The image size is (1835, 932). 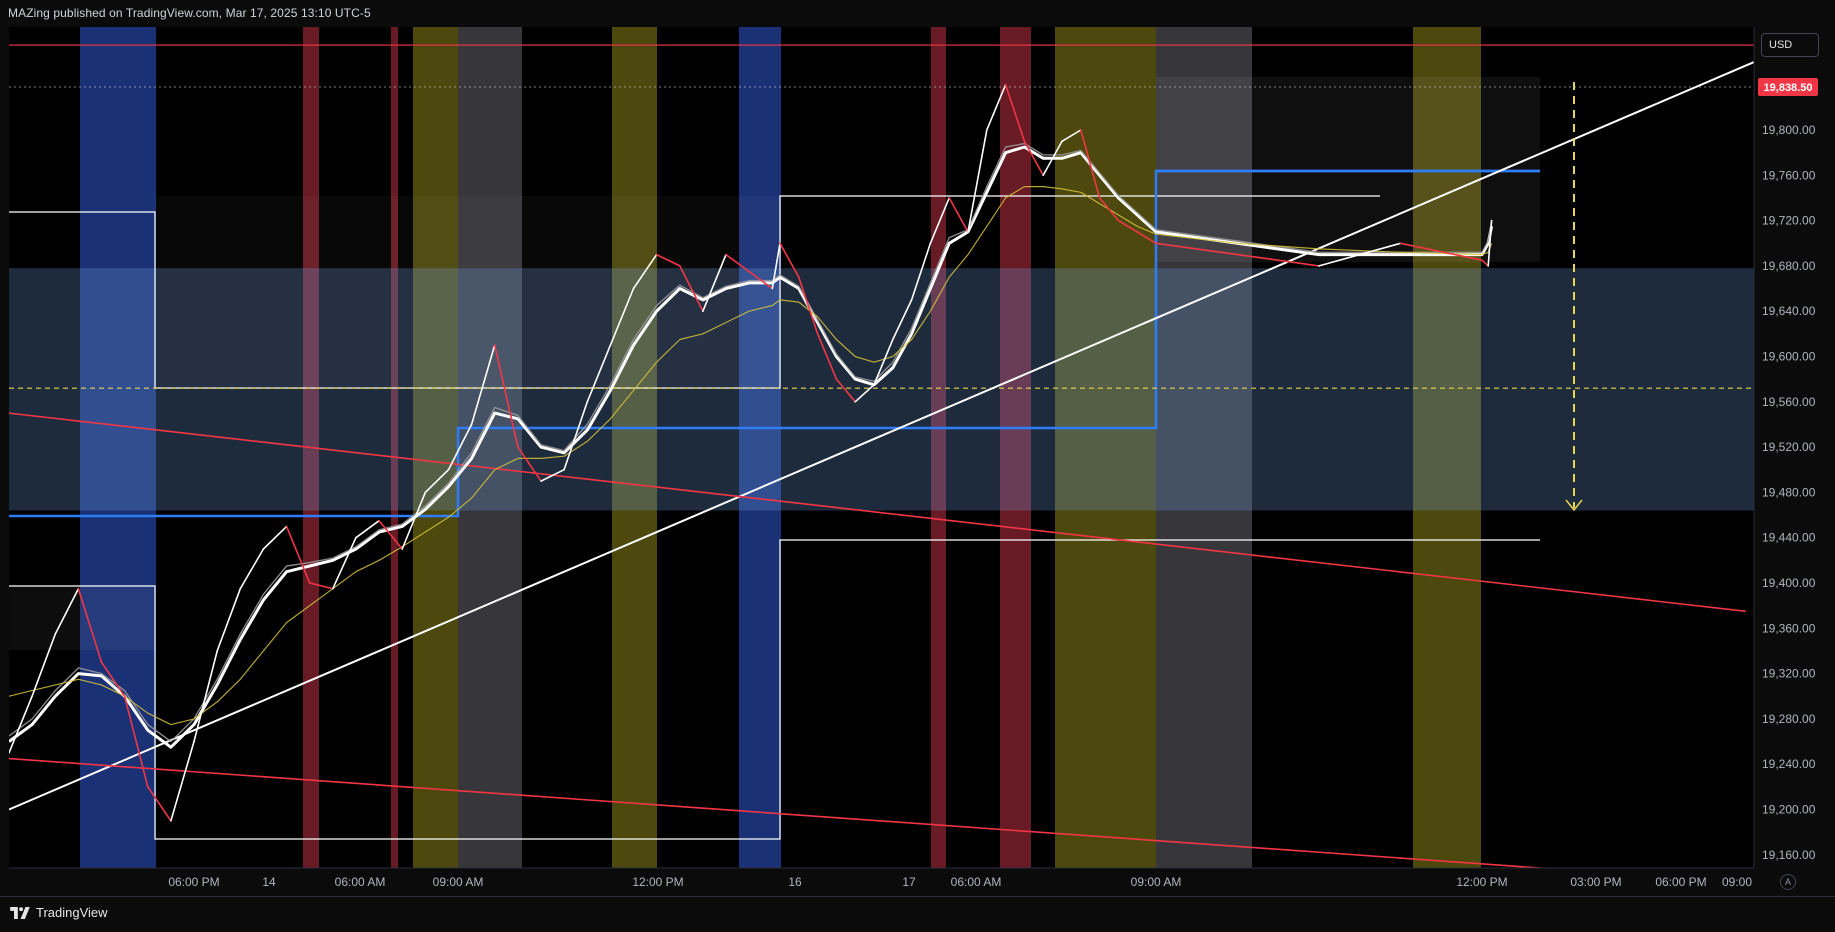 I want to click on y-tick-label: 19,560.00, so click(x=1789, y=402).